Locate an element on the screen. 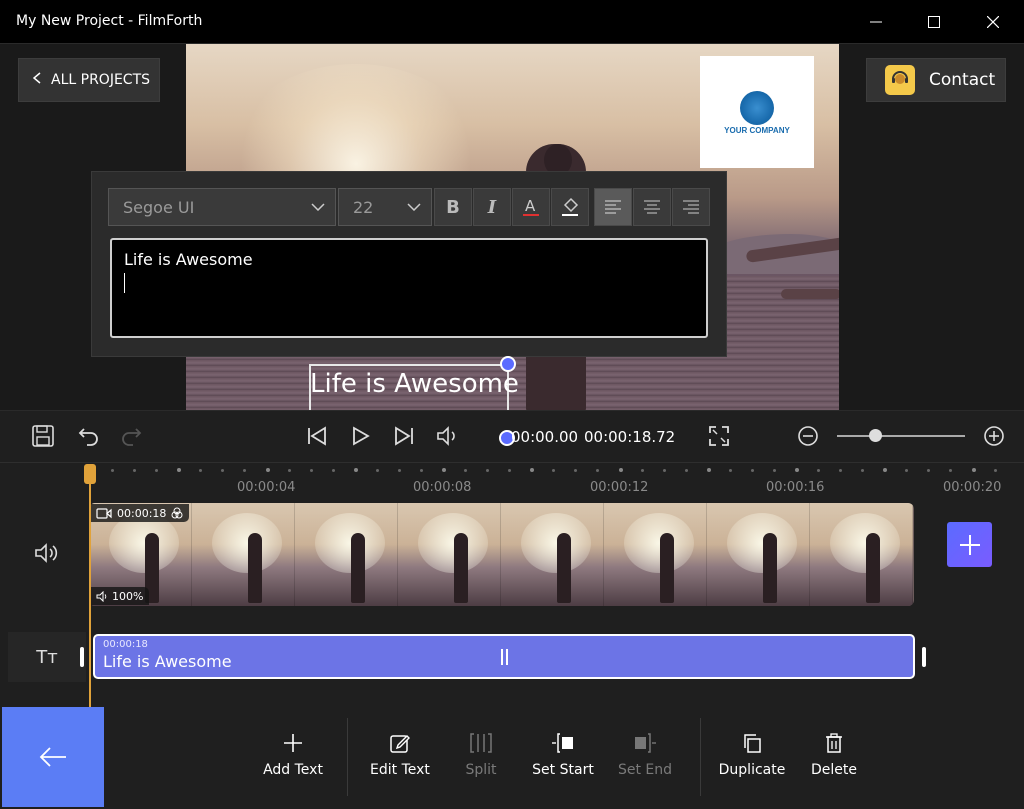 The height and width of the screenshot is (809, 1024). arrow-left-icon is located at coordinates (52, 757).